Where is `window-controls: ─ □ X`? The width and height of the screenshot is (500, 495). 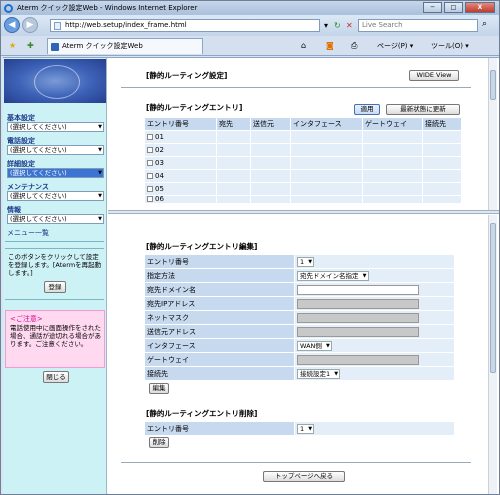 window-controls: ─ □ X is located at coordinates (459, 7).